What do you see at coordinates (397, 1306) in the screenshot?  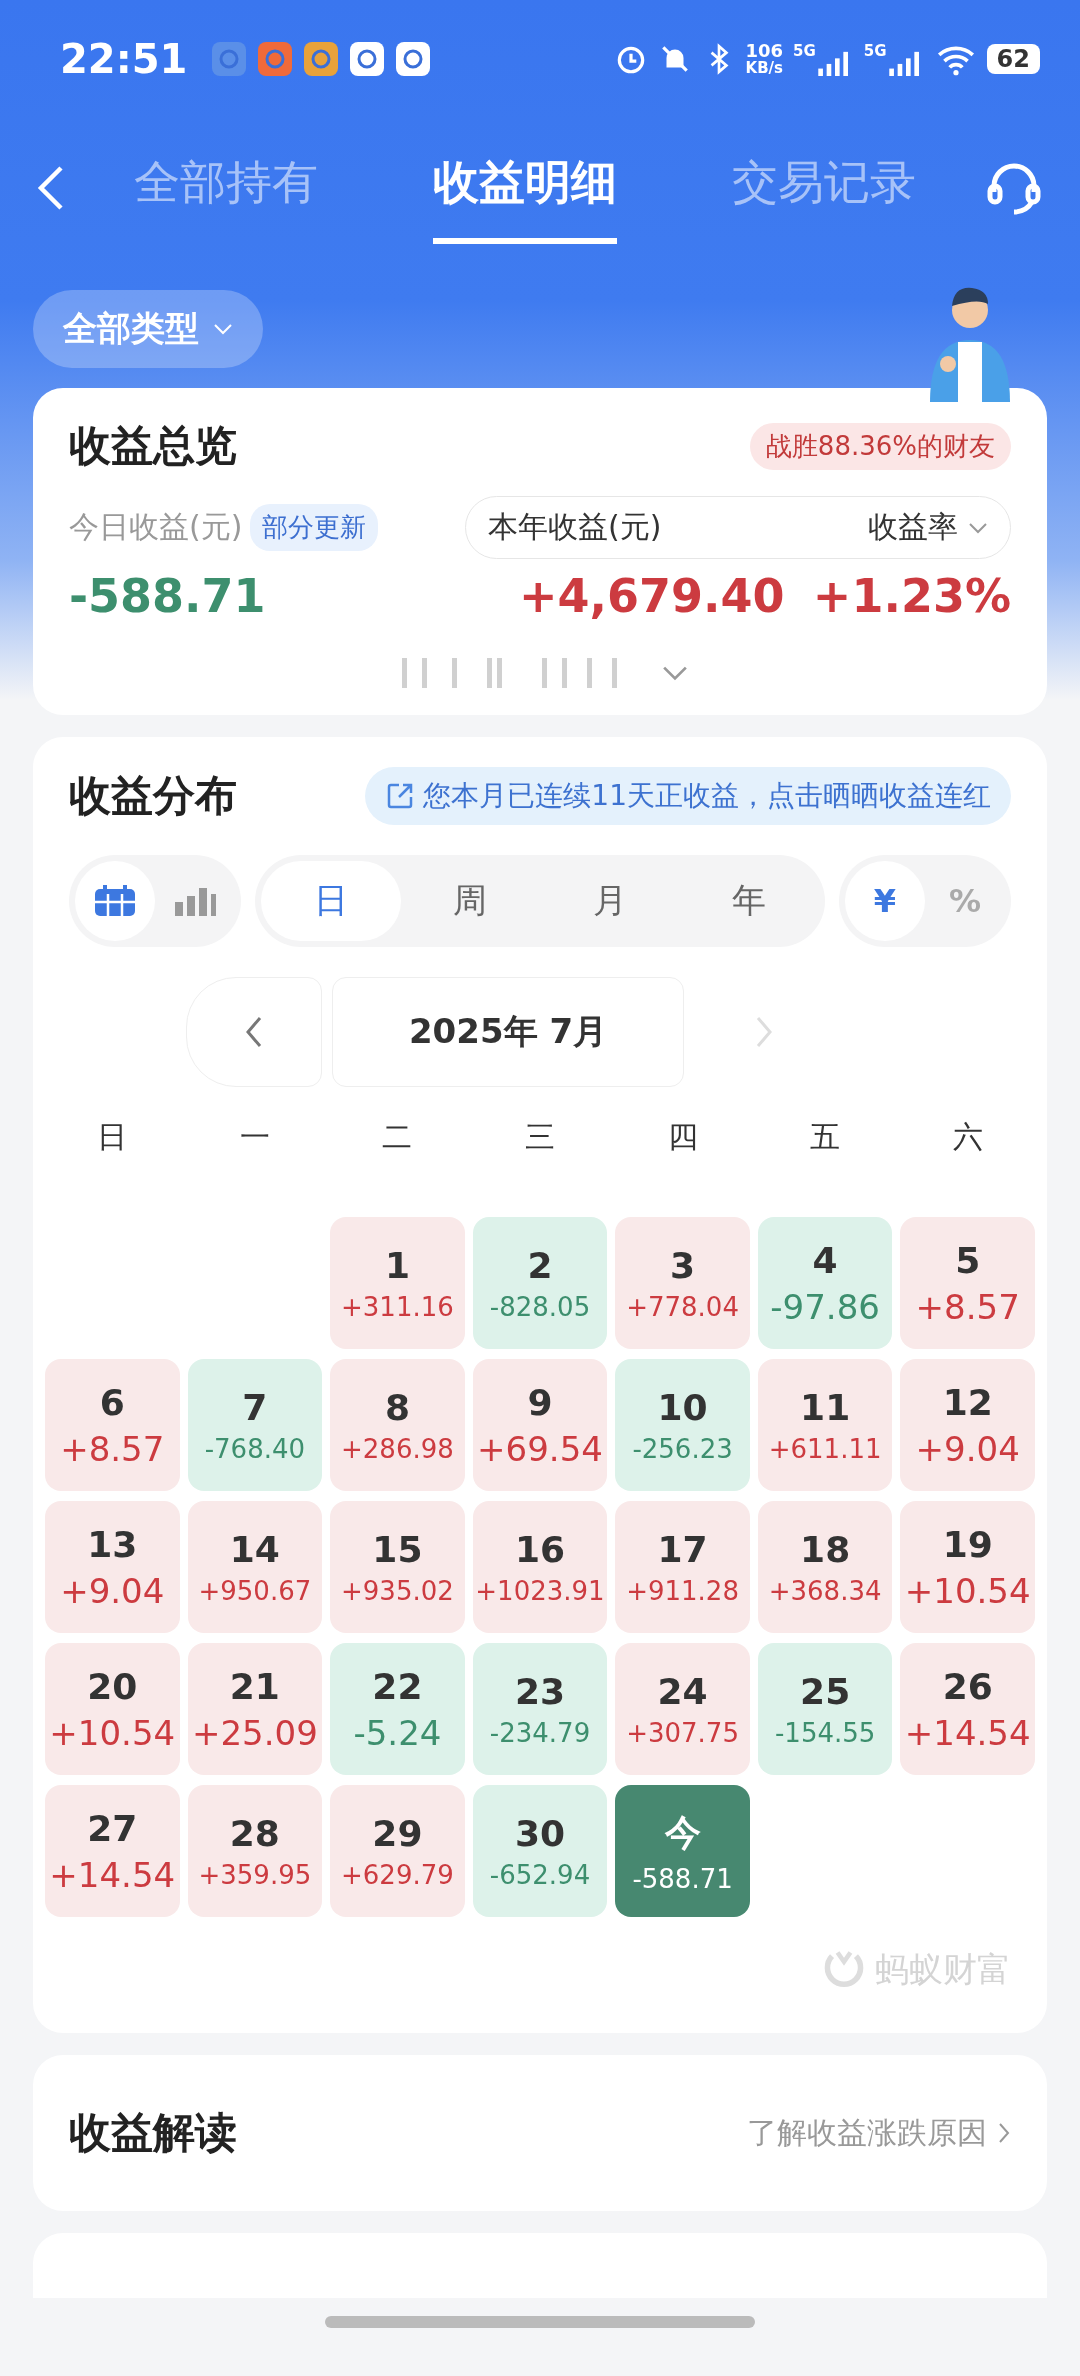 I see `day-profit: +311.16` at bounding box center [397, 1306].